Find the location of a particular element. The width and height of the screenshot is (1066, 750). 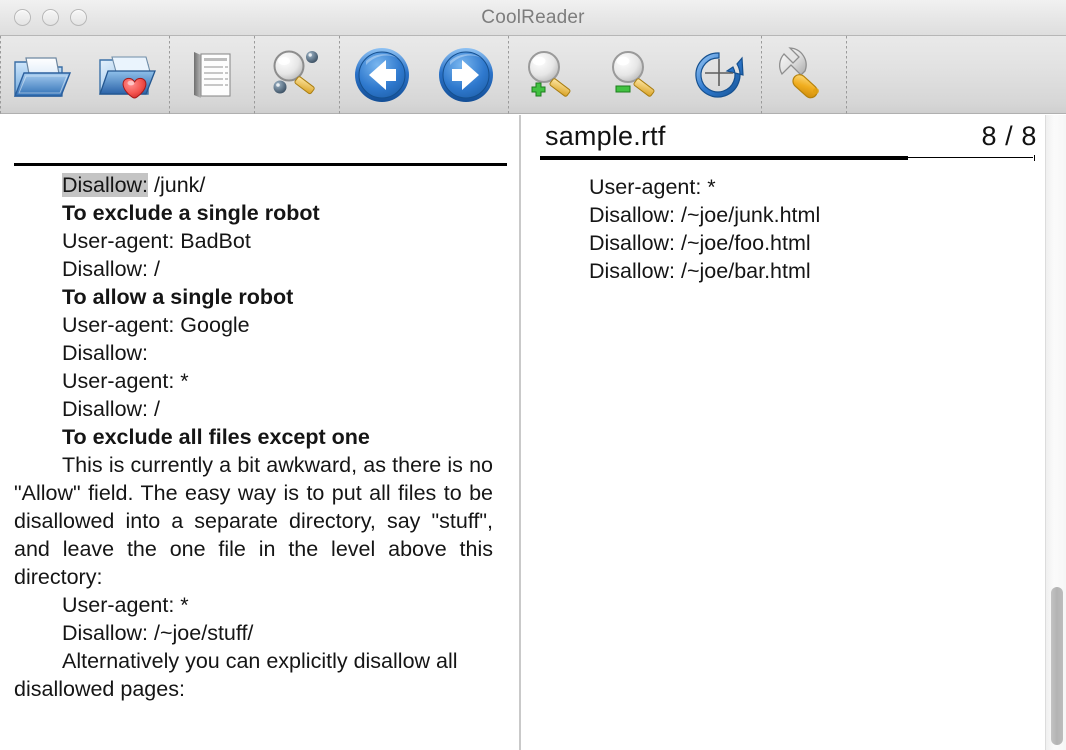

toolbar is located at coordinates (533, 74).